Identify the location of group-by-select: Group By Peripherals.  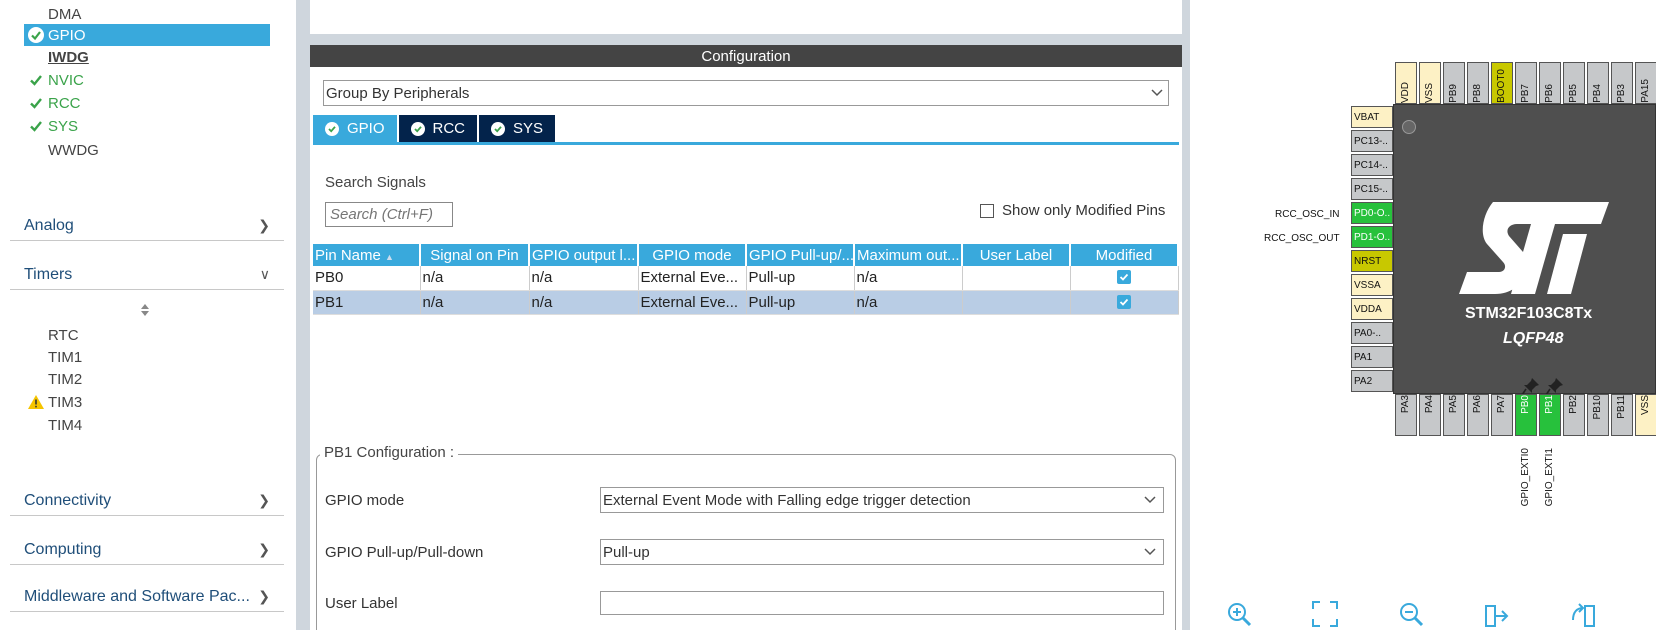
(746, 93).